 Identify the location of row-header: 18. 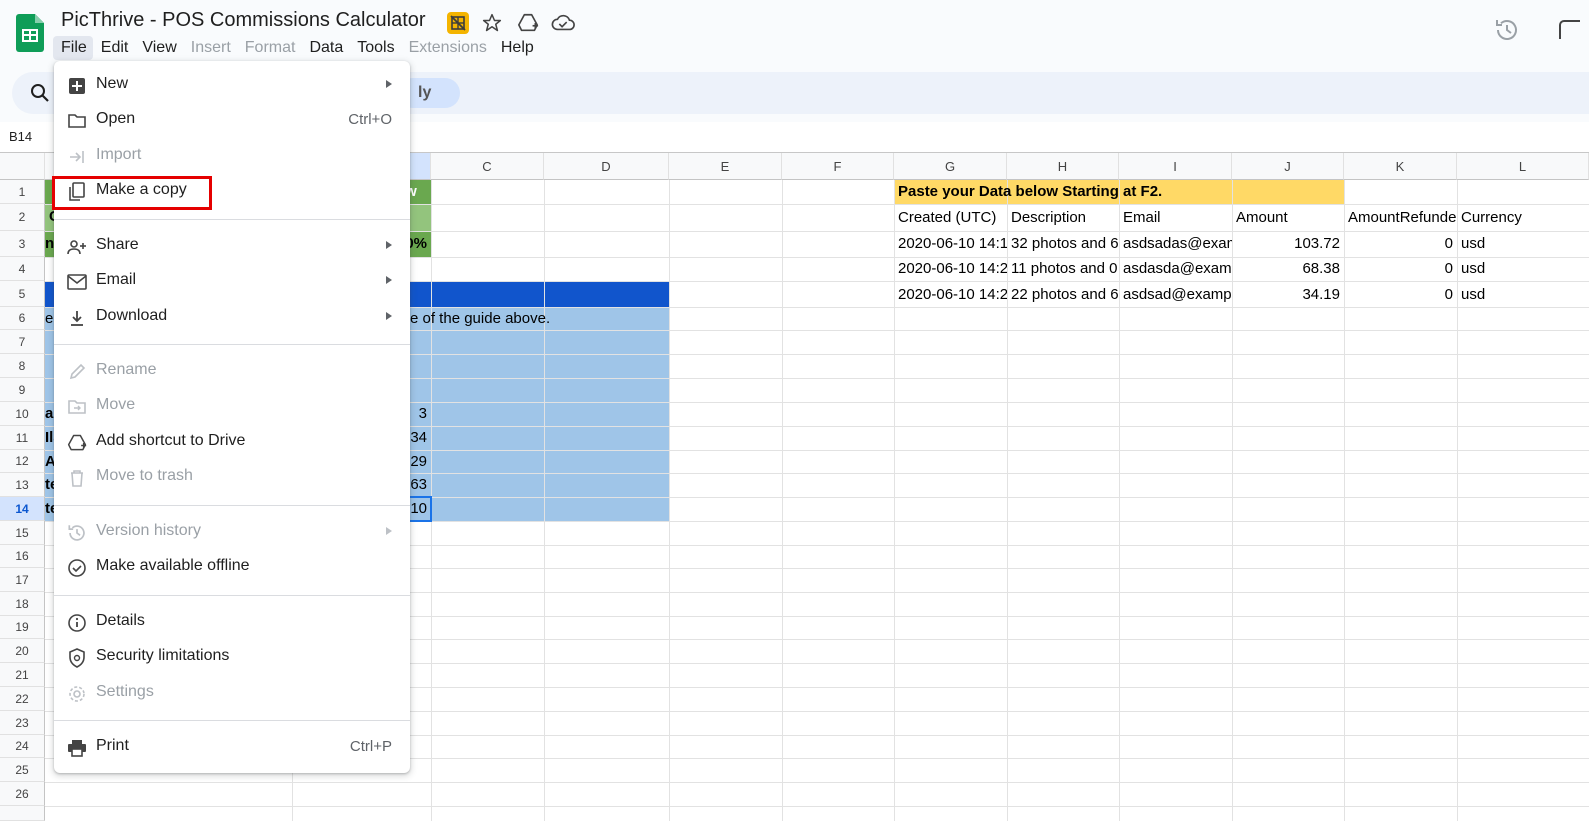
(22, 604).